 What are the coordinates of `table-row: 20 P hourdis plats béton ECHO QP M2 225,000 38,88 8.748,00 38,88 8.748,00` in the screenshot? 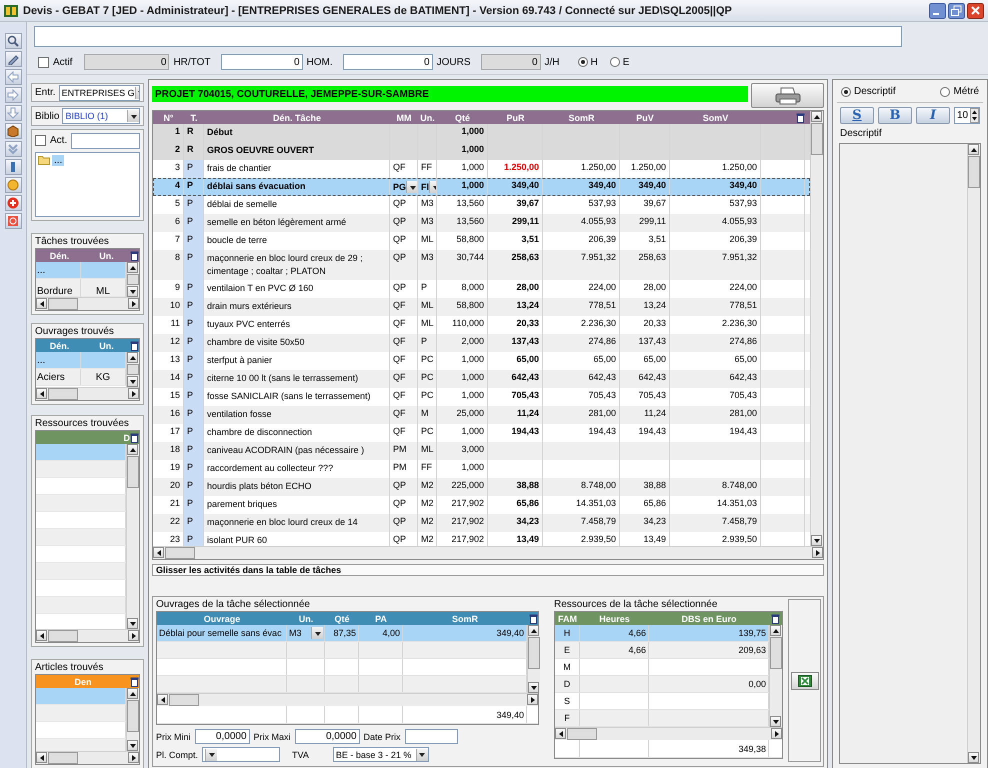 It's located at (481, 487).